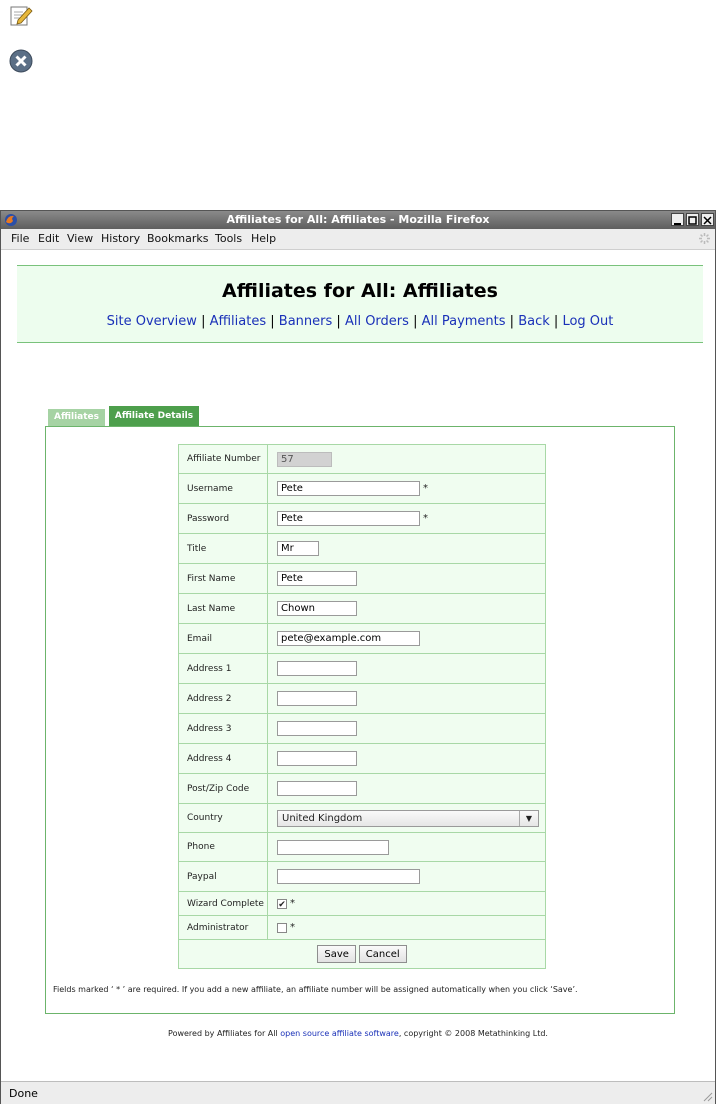 The height and width of the screenshot is (1106, 718). Describe the element at coordinates (21, 16) in the screenshot. I see `edit-icon` at that location.